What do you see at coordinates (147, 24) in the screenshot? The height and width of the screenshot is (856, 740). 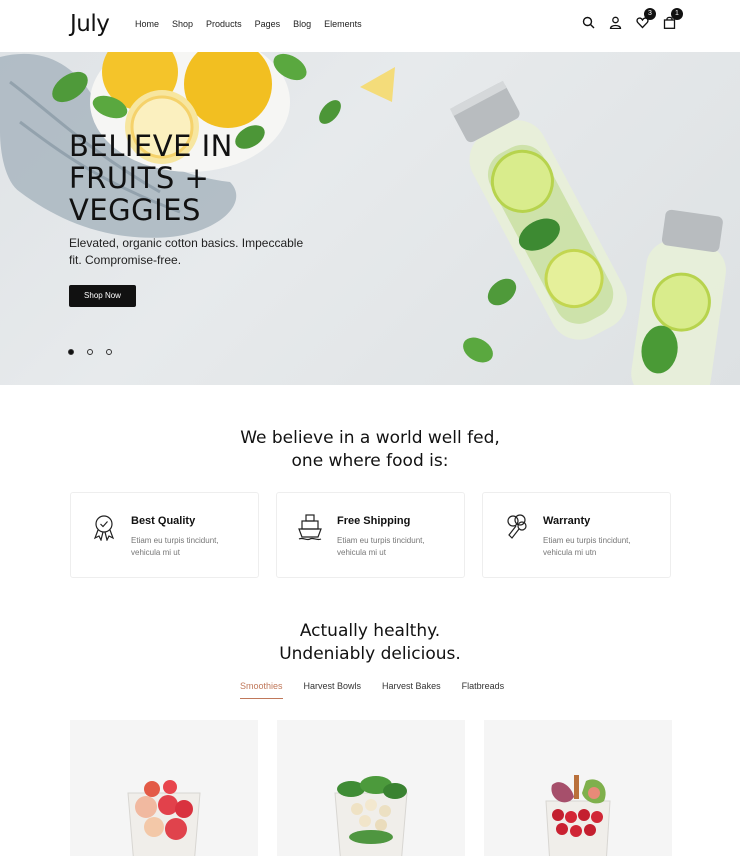 I see `nav-item-home: Home` at bounding box center [147, 24].